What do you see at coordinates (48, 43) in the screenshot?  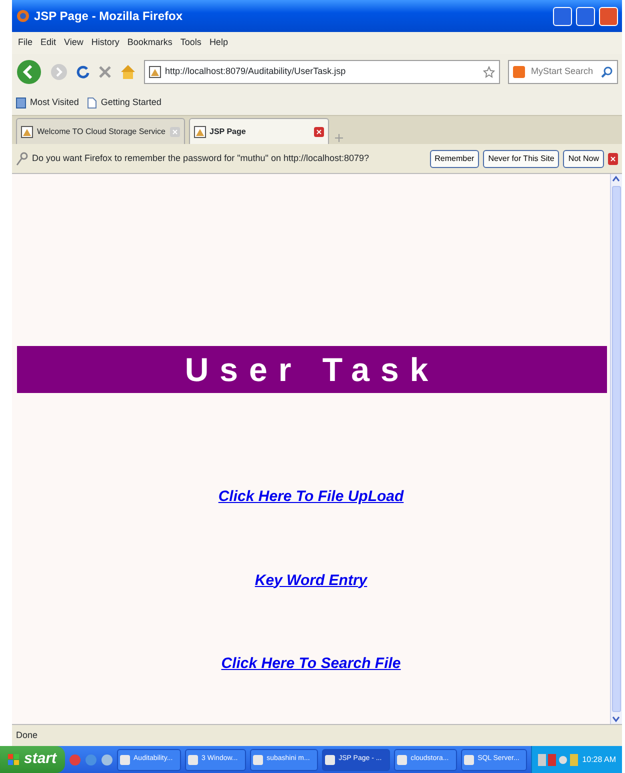 I see `menu-item: Edit` at bounding box center [48, 43].